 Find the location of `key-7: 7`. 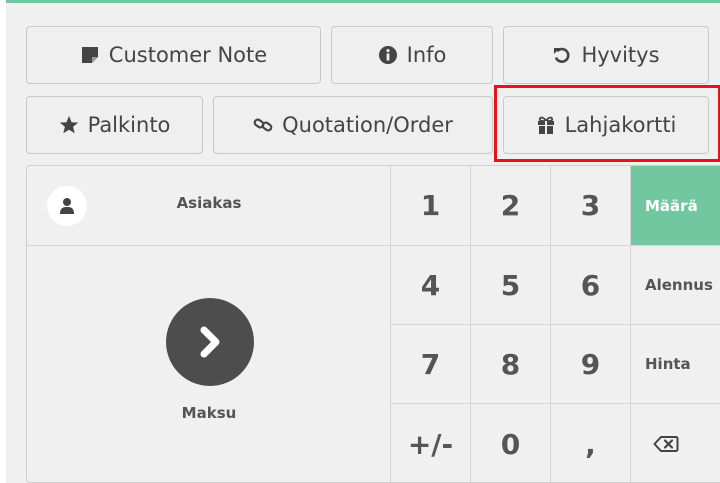

key-7: 7 is located at coordinates (431, 364).